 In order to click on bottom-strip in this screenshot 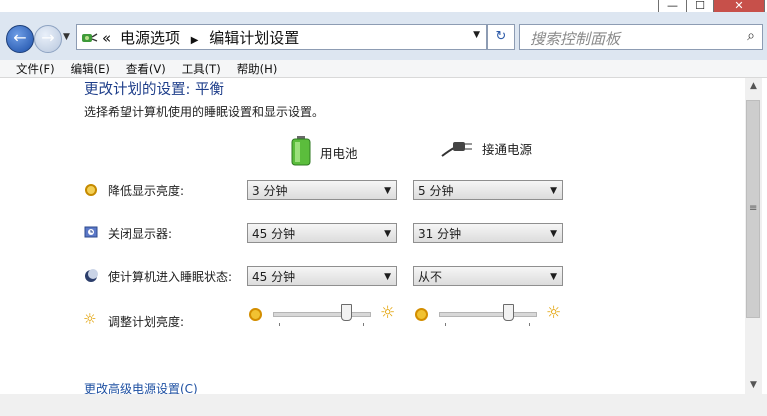, I will do `click(383, 405)`.